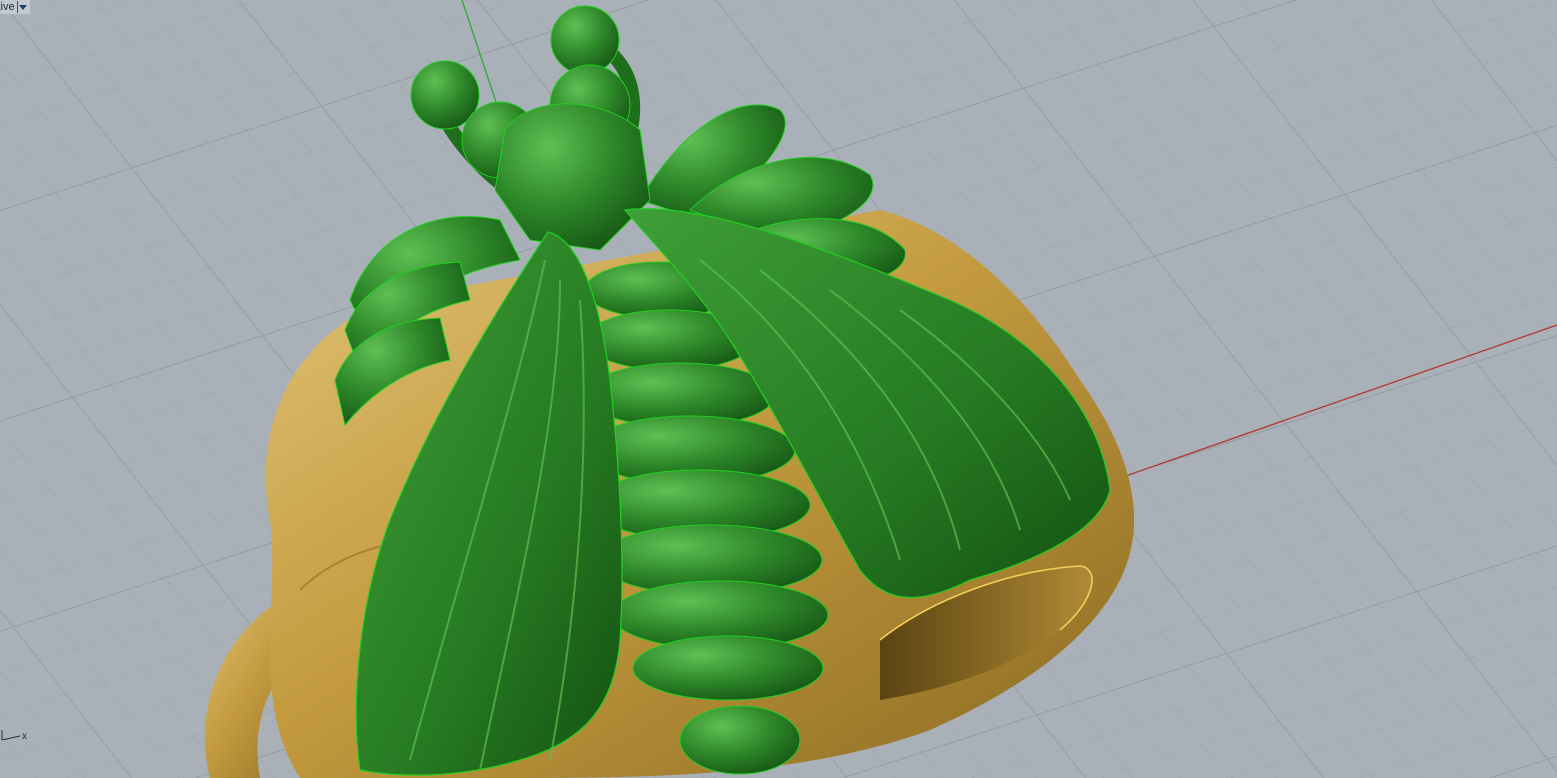 This screenshot has width=1557, height=778. Describe the element at coordinates (22, 7) in the screenshot. I see `triangle-down-icon` at that location.